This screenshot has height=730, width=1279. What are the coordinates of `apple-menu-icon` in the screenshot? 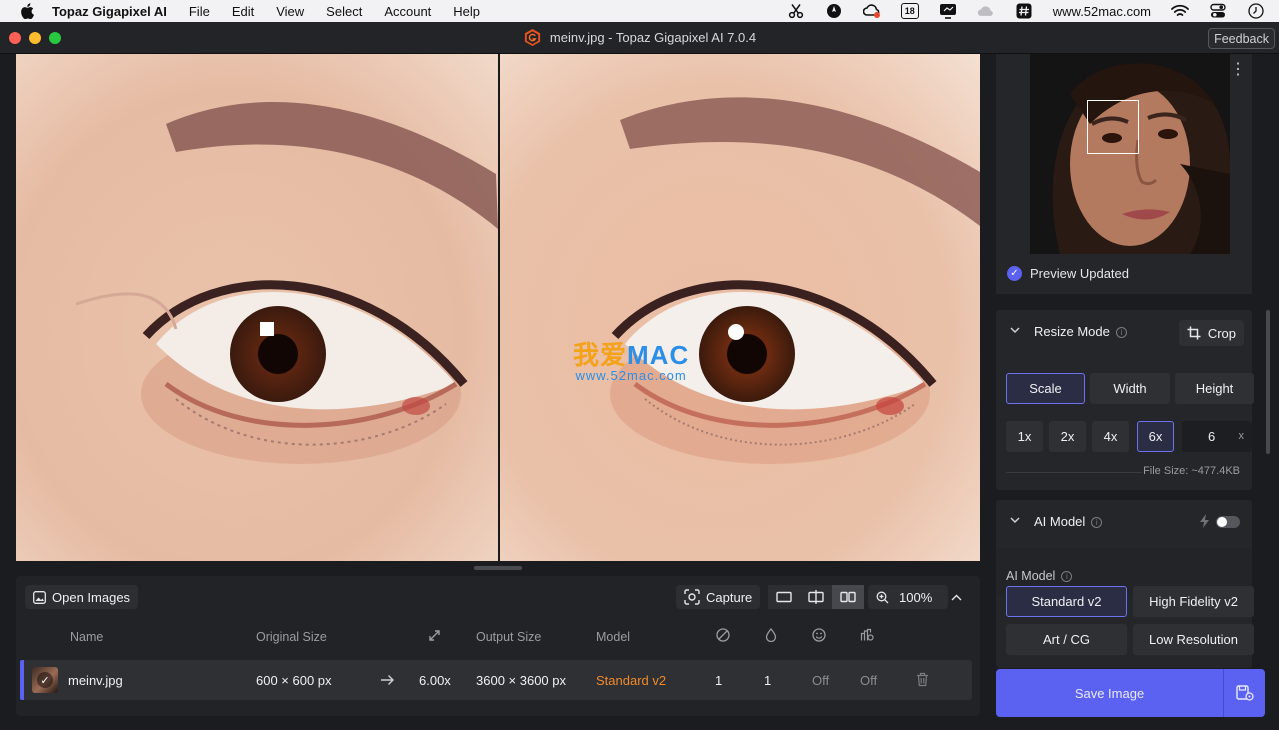 It's located at (27, 11).